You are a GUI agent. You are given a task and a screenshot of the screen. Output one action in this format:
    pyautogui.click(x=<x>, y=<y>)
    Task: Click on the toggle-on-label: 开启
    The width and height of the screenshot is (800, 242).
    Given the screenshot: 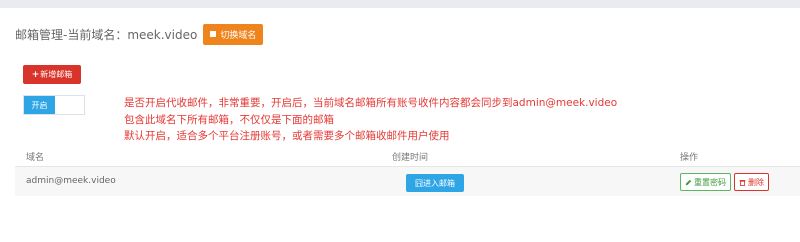 What is the action you would take?
    pyautogui.click(x=39, y=105)
    